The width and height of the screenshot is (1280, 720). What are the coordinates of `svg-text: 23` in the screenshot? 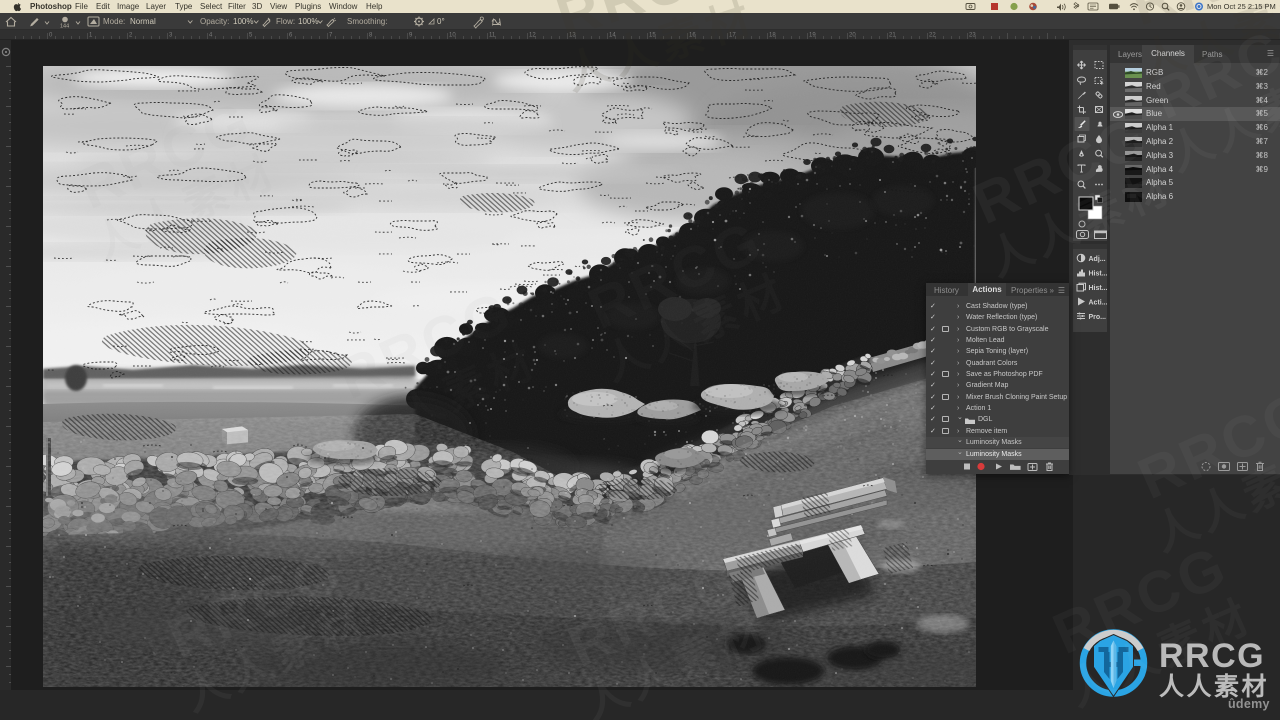 It's located at (972, 36).